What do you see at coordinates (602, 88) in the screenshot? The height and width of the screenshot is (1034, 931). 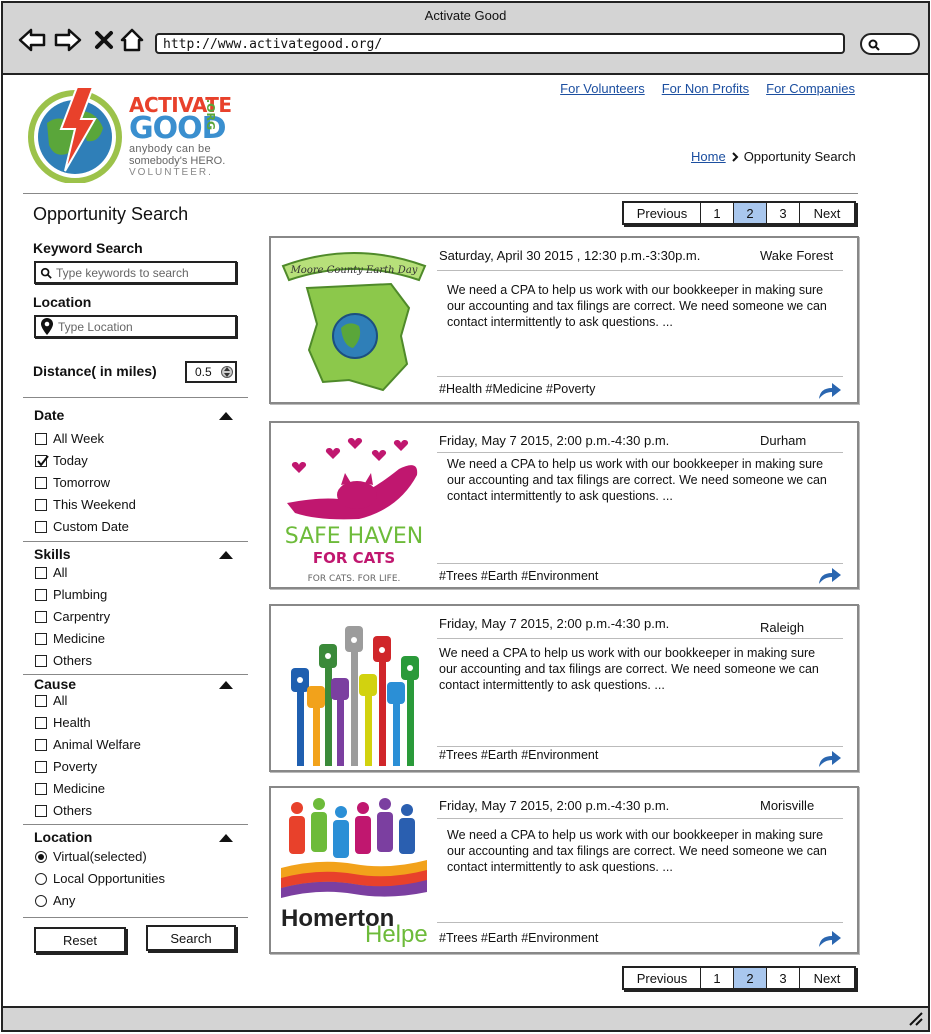 I see `nav-link-volunteers: For Volunteers` at bounding box center [602, 88].